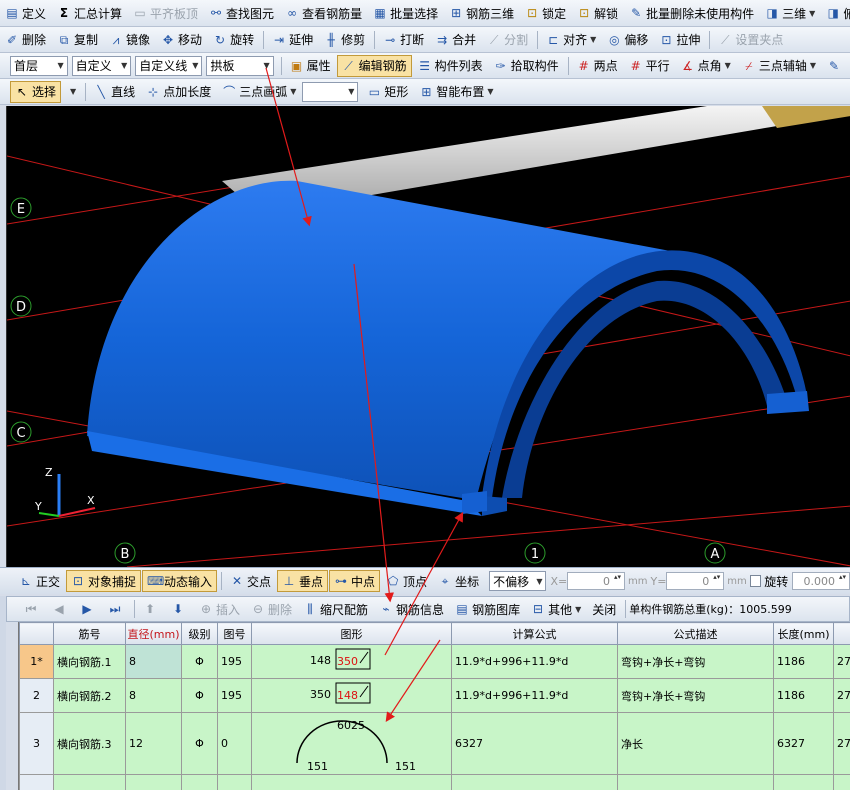 The width and height of the screenshot is (850, 790). I want to click on align-button: ⊏ 对齐 ▼, so click(571, 40).